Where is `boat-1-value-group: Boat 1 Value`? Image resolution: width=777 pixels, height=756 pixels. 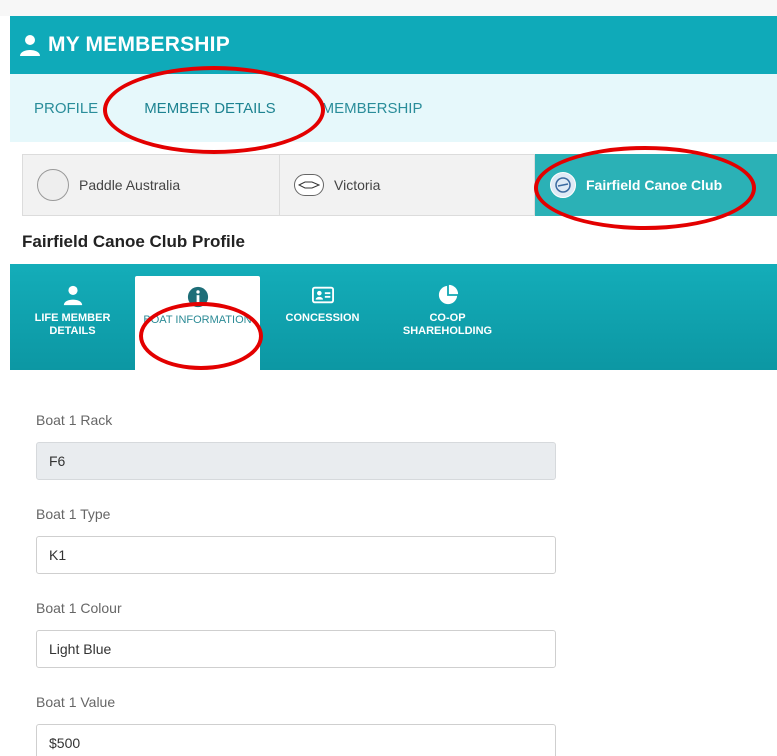
boat-1-value-group: Boat 1 Value is located at coordinates (296, 725).